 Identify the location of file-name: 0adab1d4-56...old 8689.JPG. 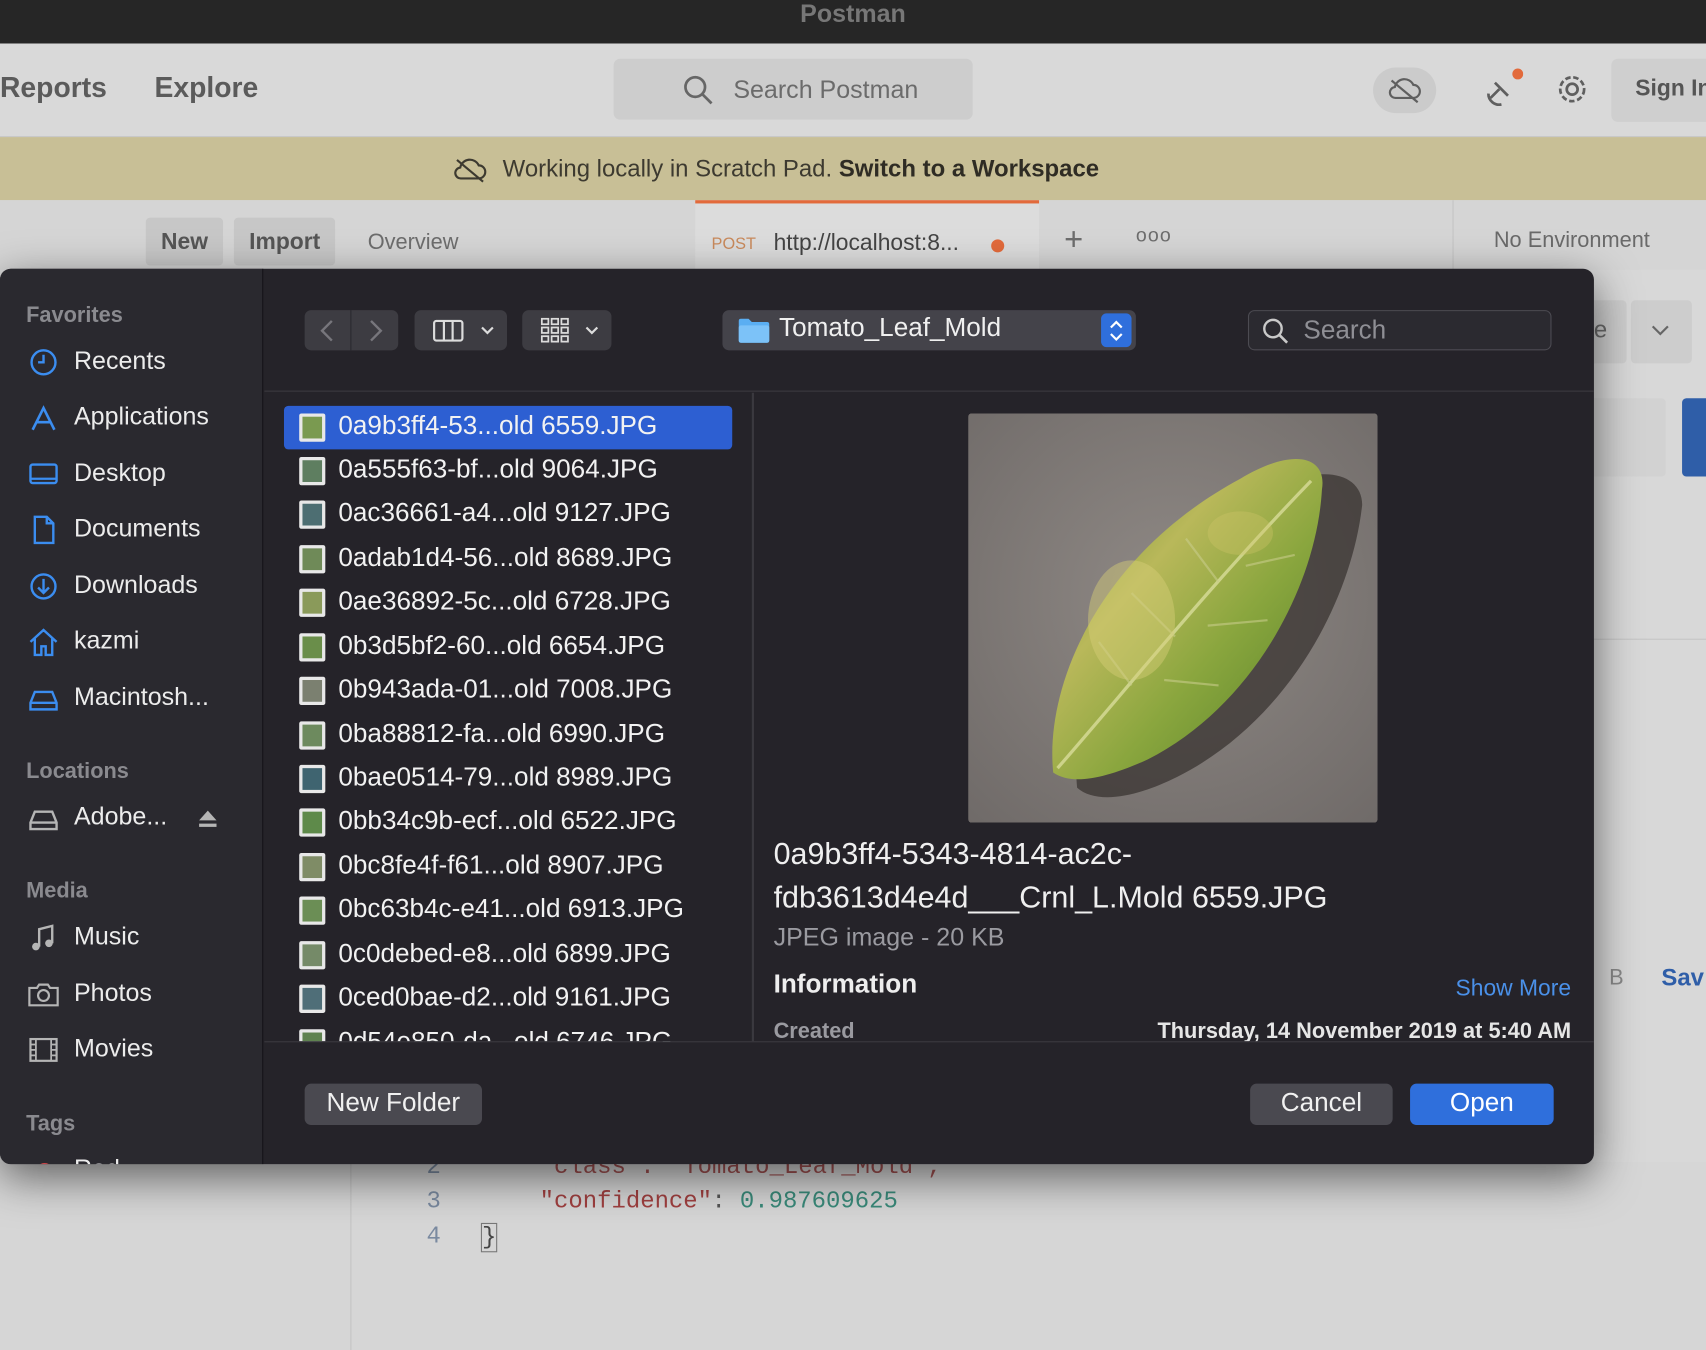
(505, 557).